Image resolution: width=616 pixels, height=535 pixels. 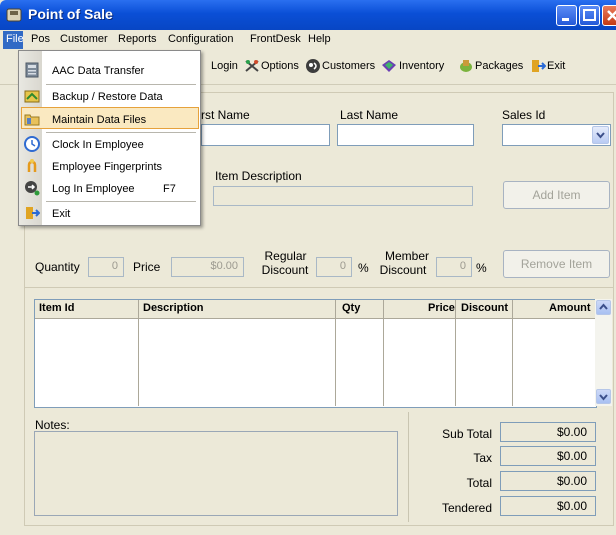 I want to click on toolbar-exit: Exit, so click(x=556, y=66).